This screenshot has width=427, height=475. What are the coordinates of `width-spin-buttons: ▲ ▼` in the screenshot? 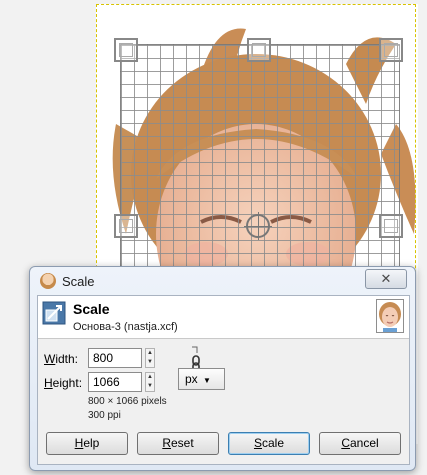 It's located at (150, 358).